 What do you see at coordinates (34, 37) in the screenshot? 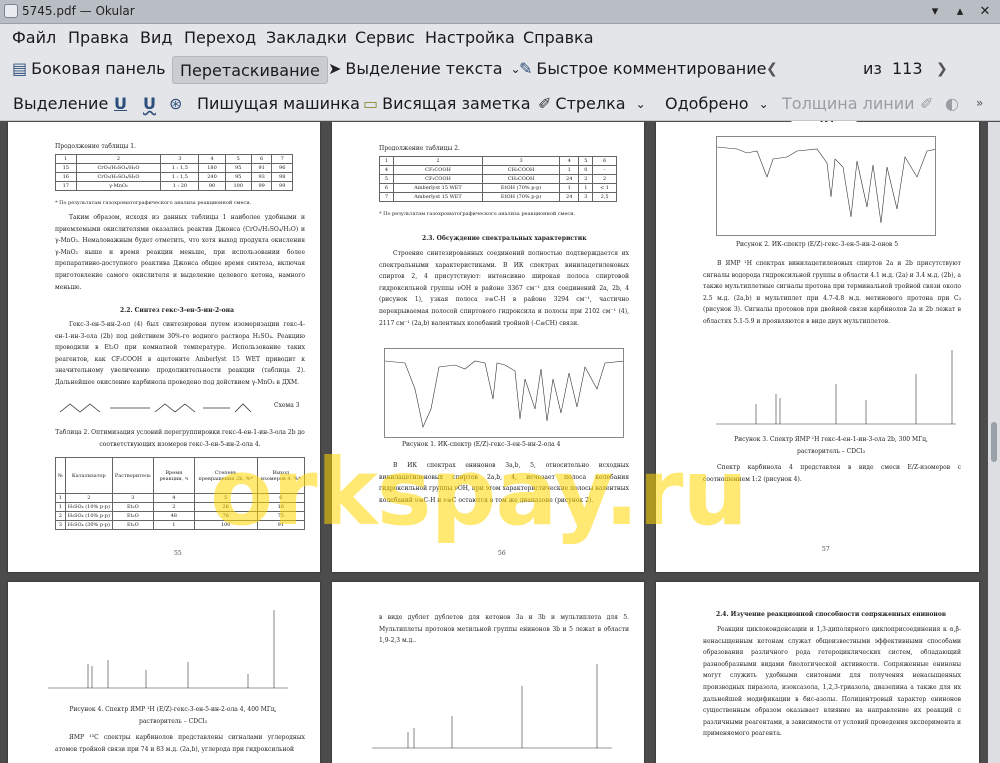
I see `menu-file: Файл` at bounding box center [34, 37].